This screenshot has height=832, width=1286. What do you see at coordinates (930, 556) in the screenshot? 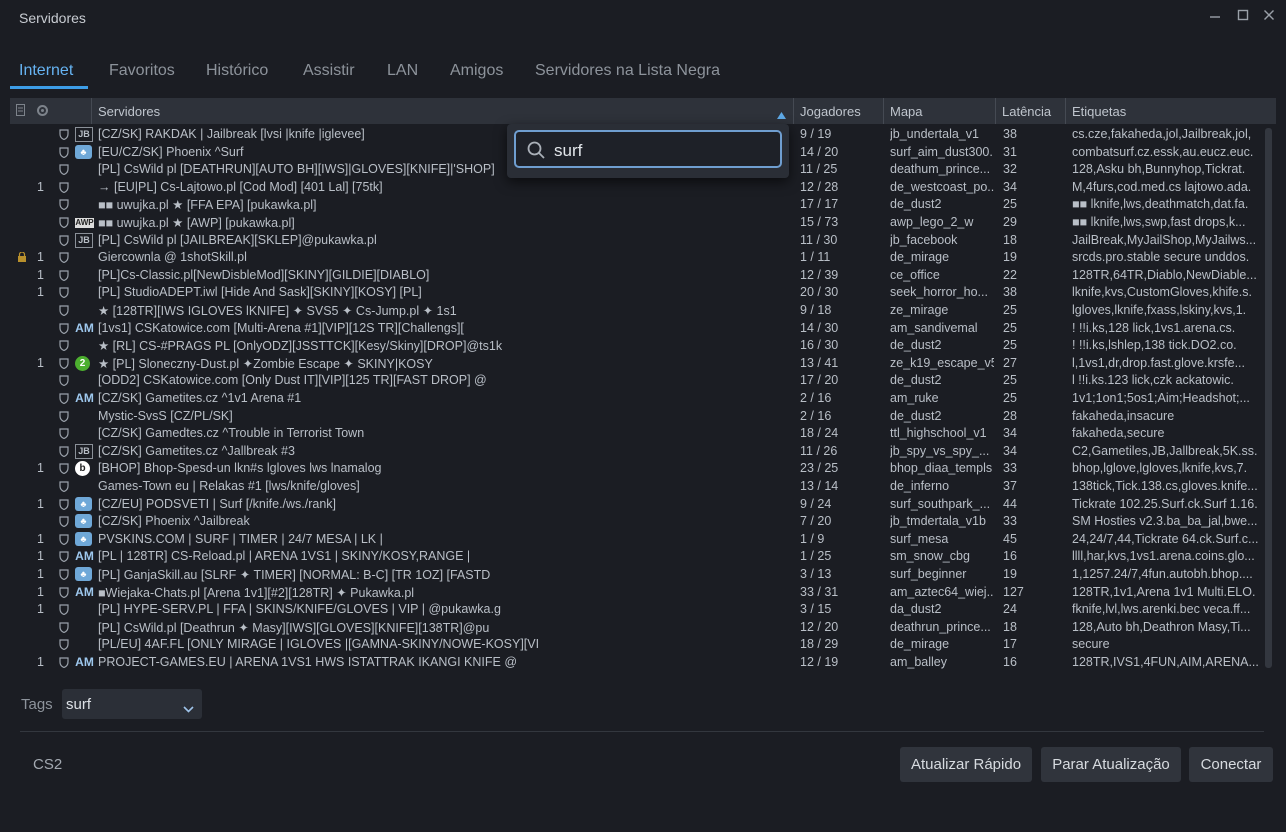
I see `map-name: sm_snow_cbg` at bounding box center [930, 556].